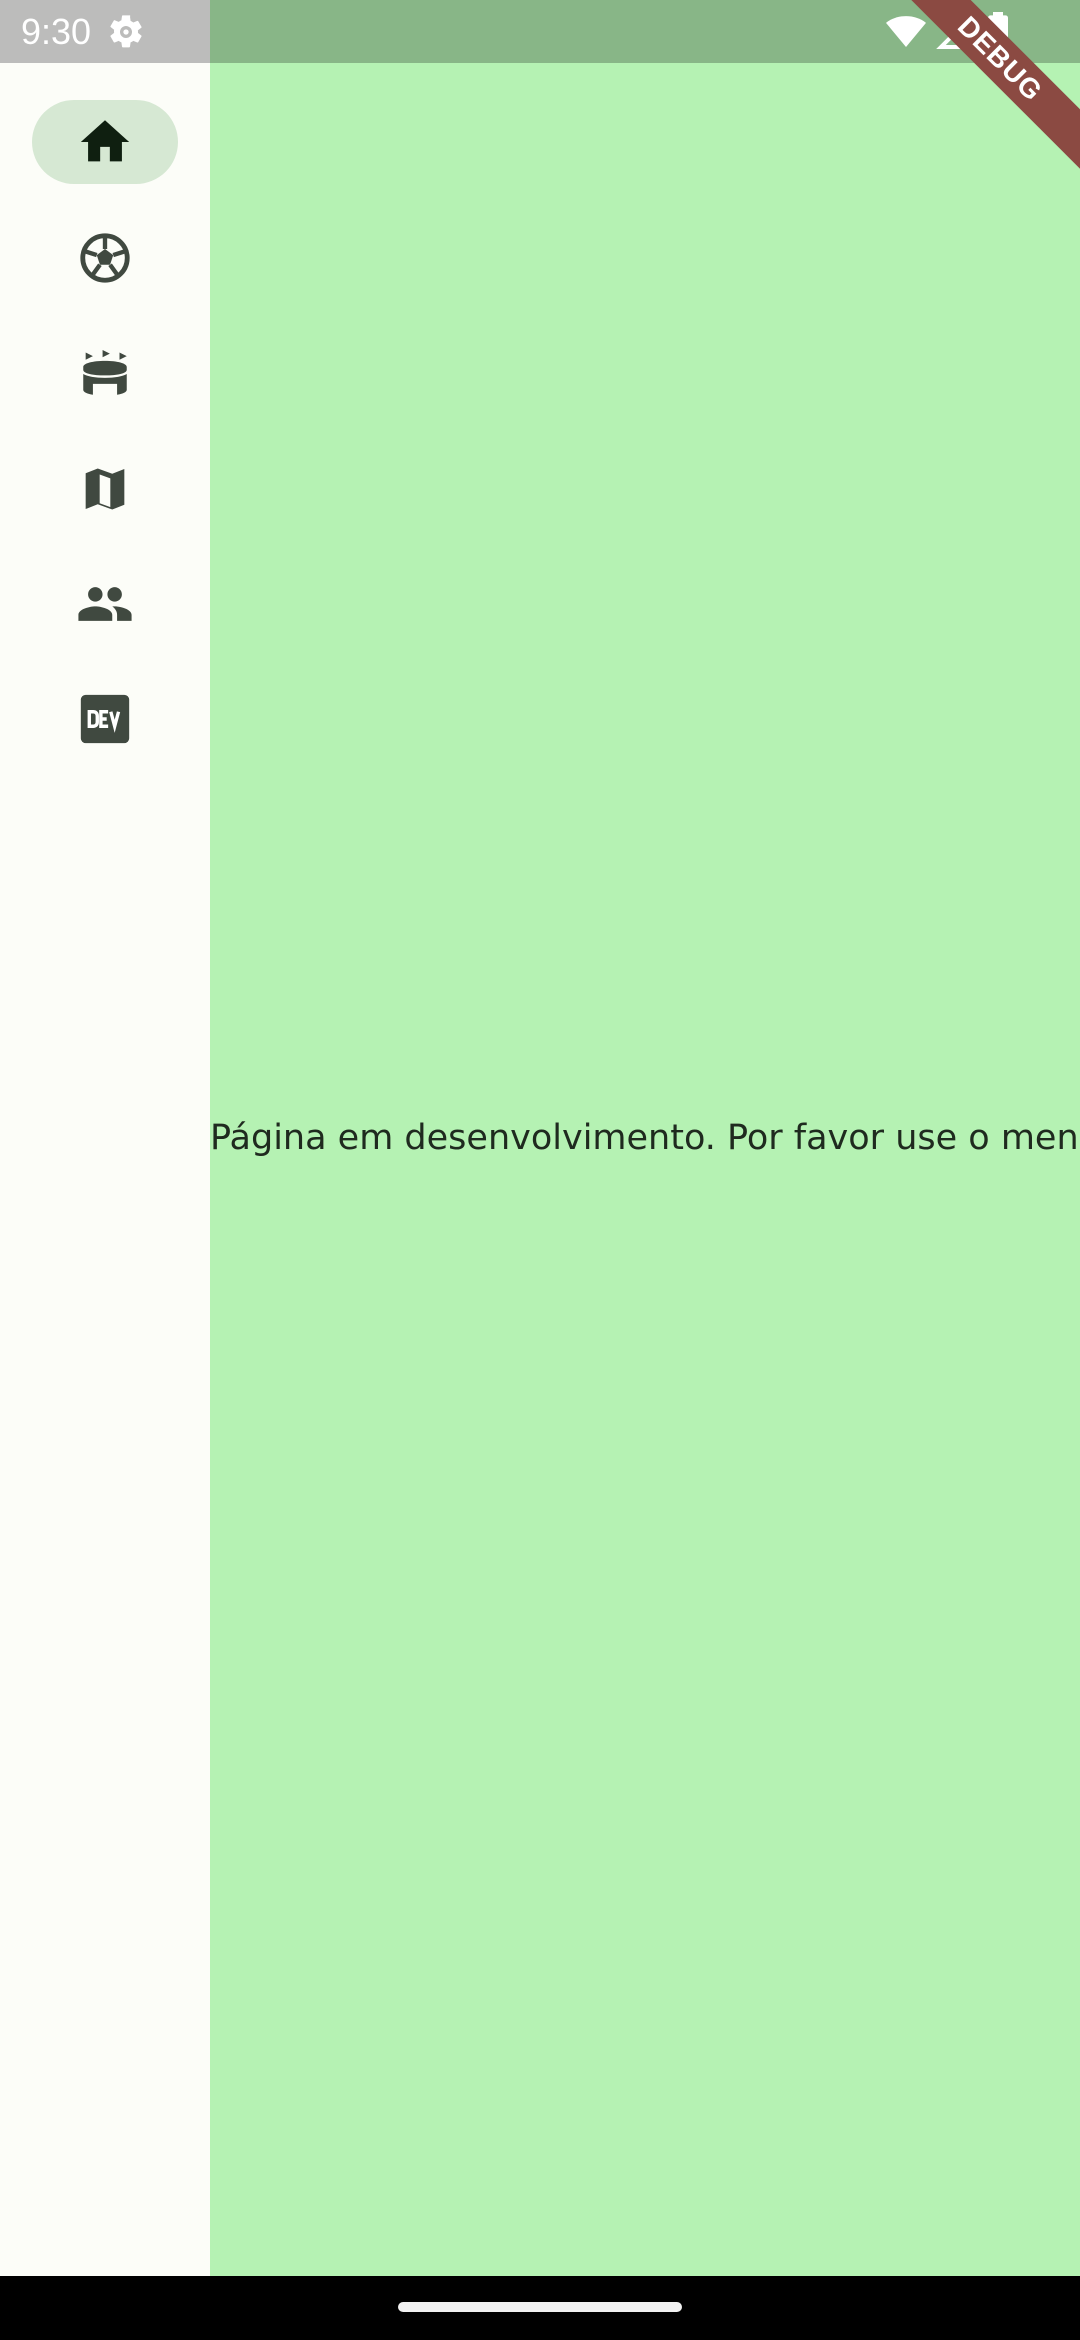 This screenshot has height=2340, width=1080. What do you see at coordinates (56, 31) in the screenshot?
I see `status-time: 9:30` at bounding box center [56, 31].